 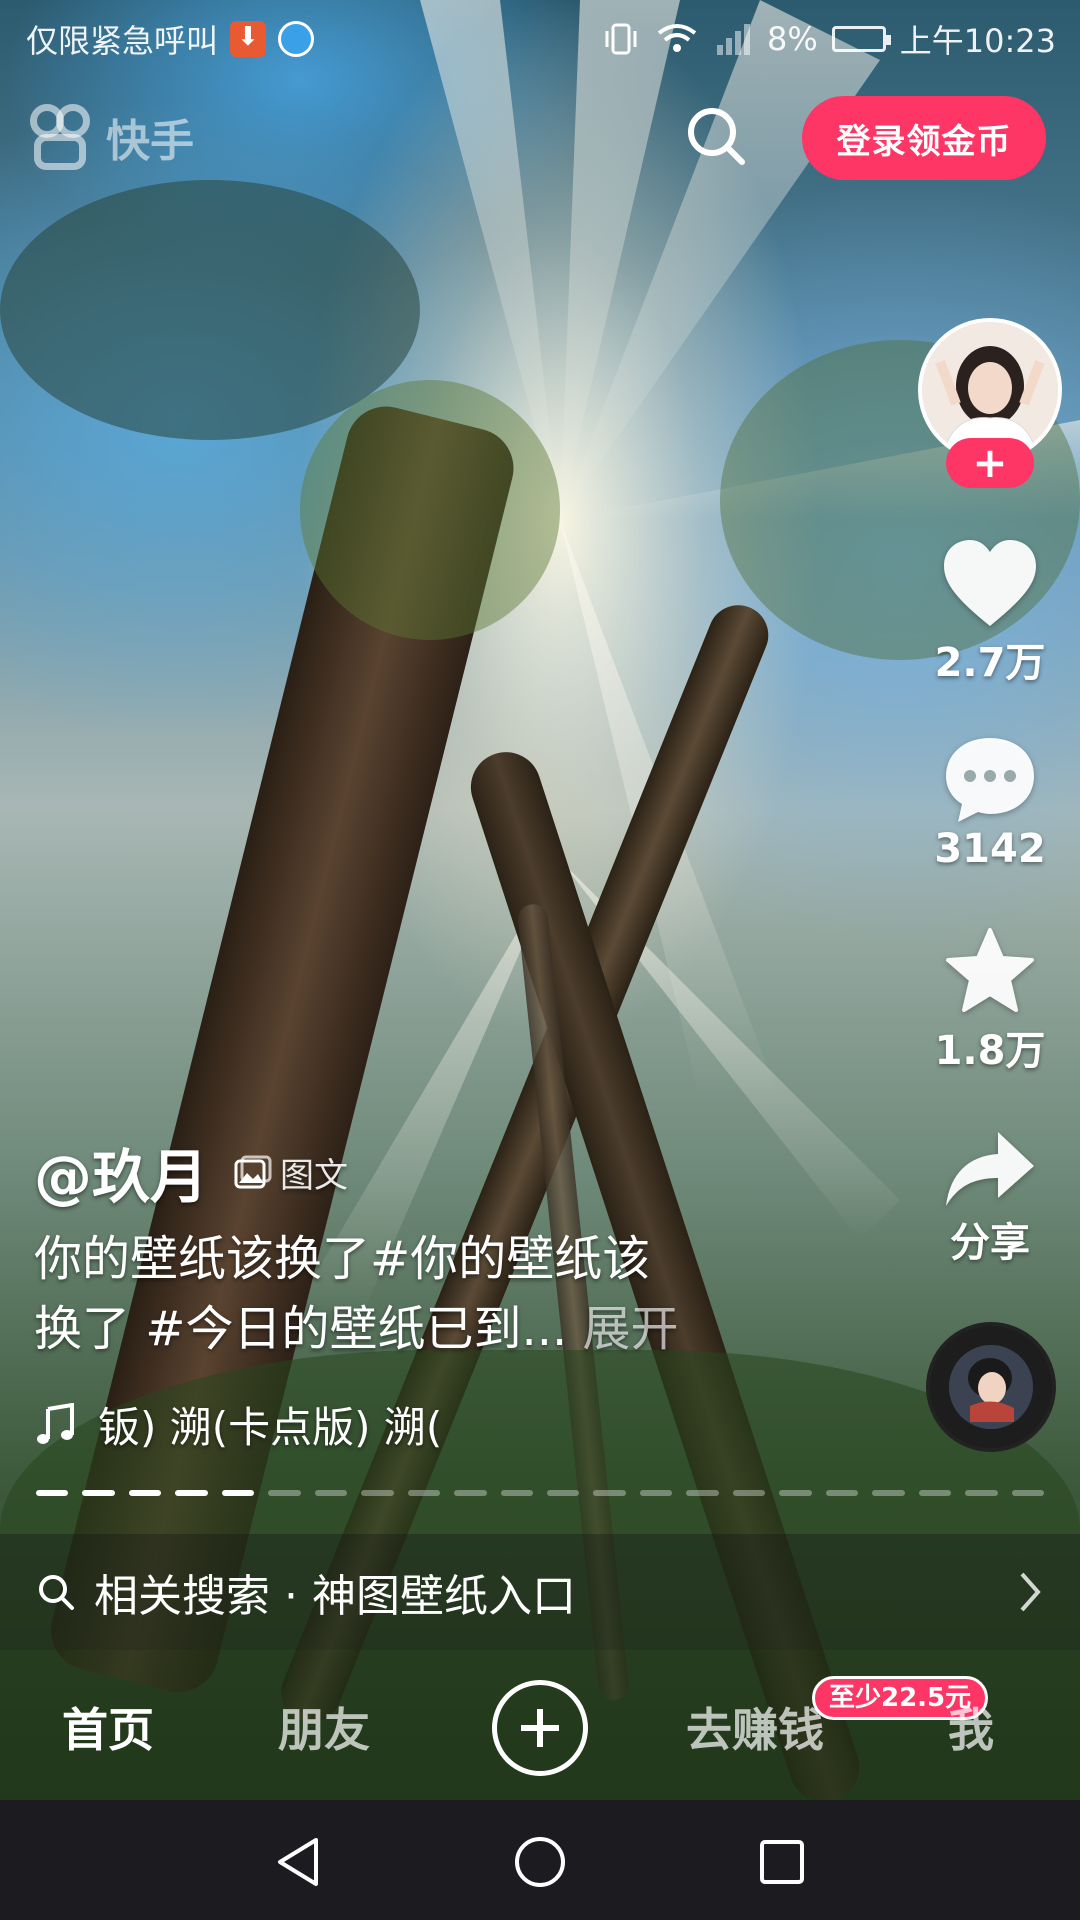 I want to click on foliage, so click(x=430, y=510).